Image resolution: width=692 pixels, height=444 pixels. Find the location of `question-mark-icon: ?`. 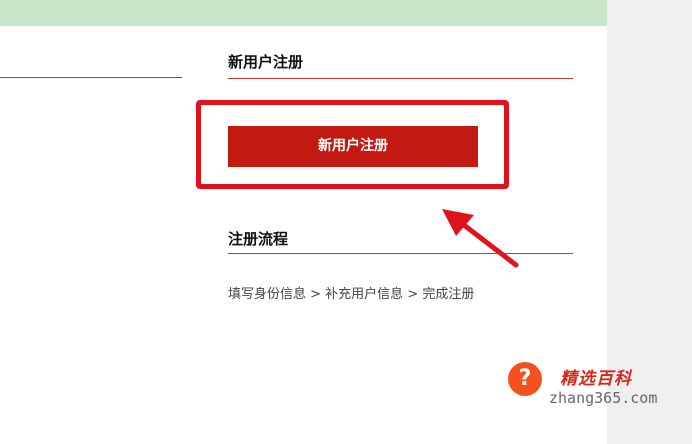

question-mark-icon: ? is located at coordinates (525, 379).